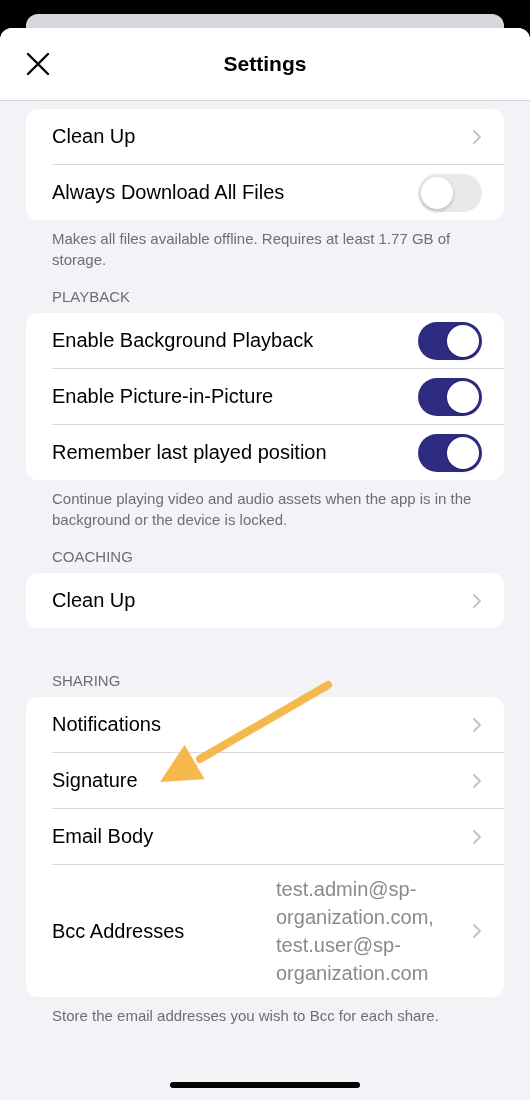 The height and width of the screenshot is (1100, 530). What do you see at coordinates (265, 724) in the screenshot?
I see `settings-row: Notifications` at bounding box center [265, 724].